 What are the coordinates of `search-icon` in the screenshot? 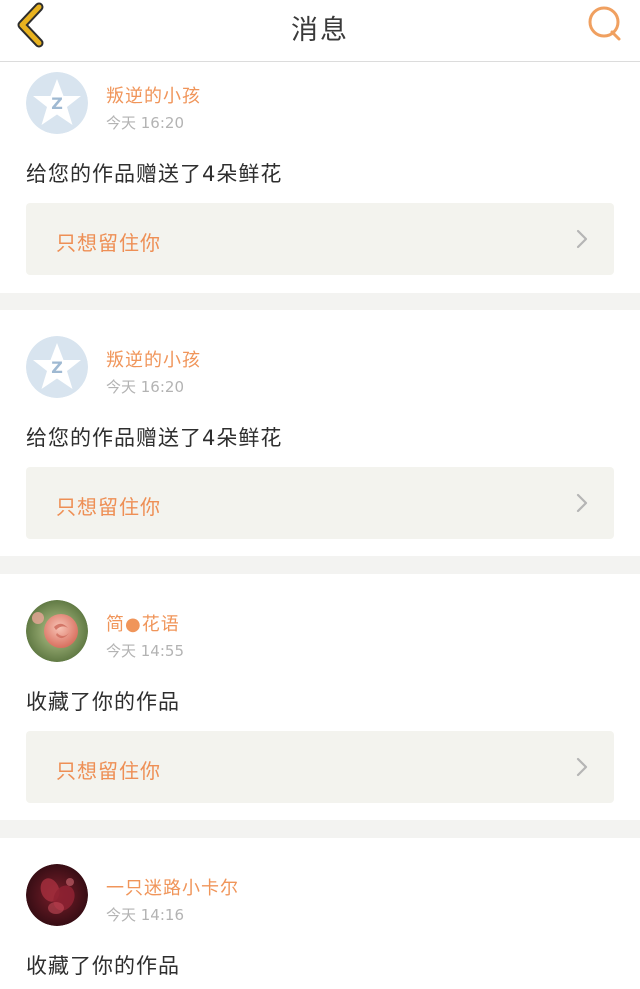 It's located at (604, 23).